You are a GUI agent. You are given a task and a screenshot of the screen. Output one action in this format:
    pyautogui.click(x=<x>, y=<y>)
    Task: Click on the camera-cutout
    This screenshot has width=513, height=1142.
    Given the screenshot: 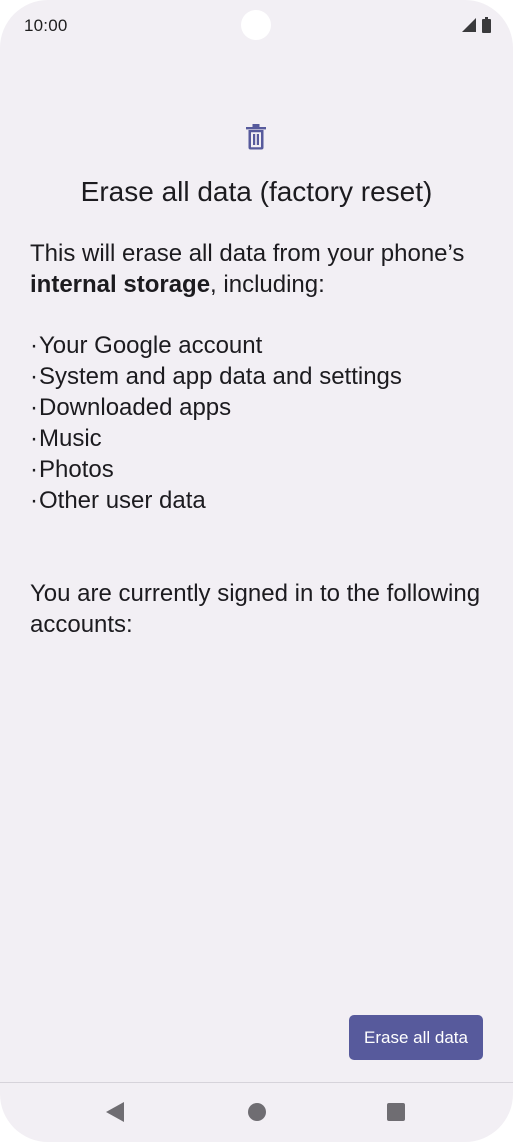 What is the action you would take?
    pyautogui.click(x=256, y=25)
    